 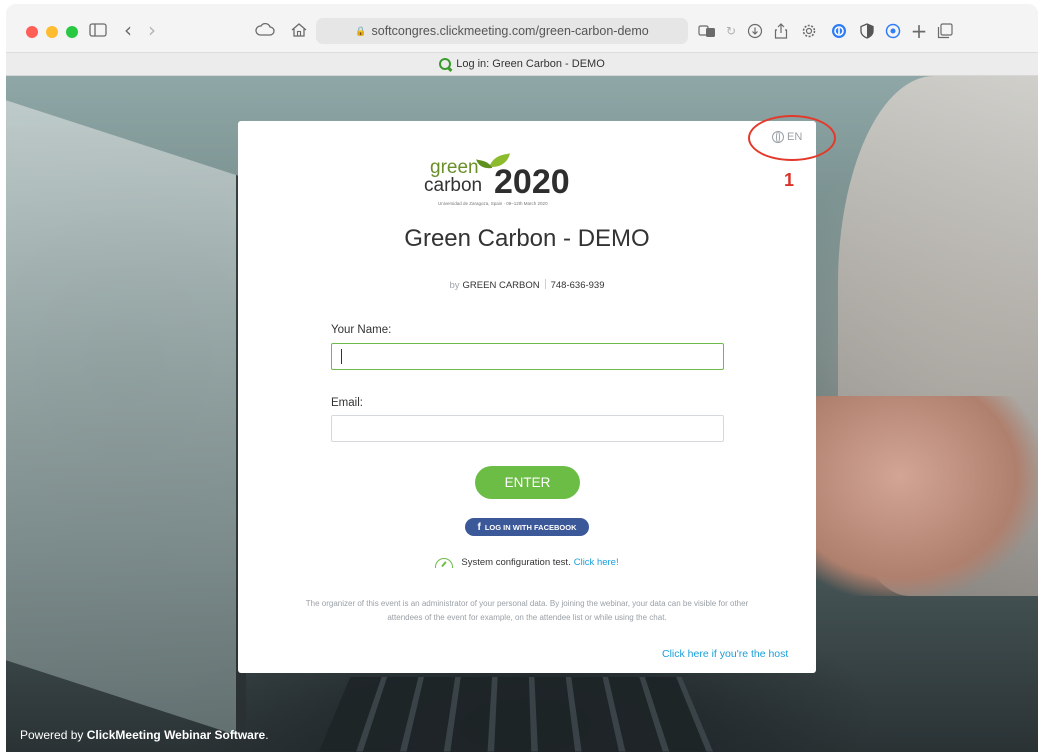 What do you see at coordinates (725, 654) in the screenshot?
I see `host-login-link: Click here if you're the host` at bounding box center [725, 654].